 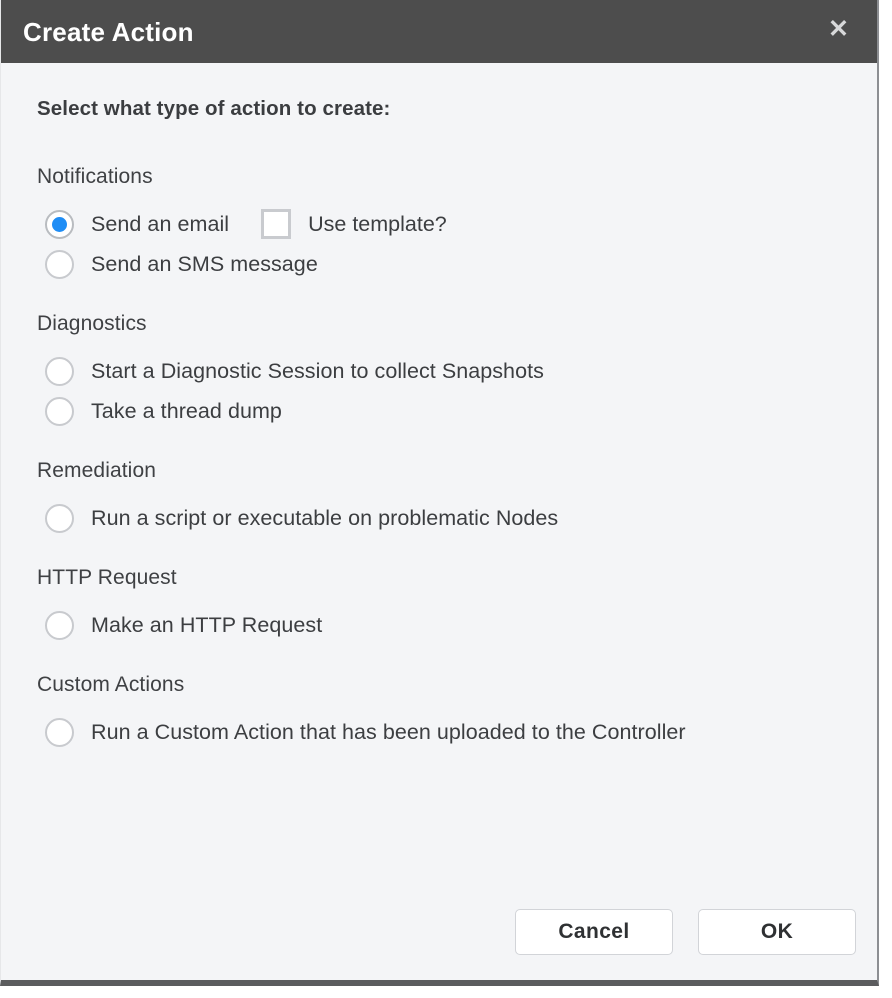 I want to click on dialog-titlebar: Create Action ✕, so click(x=439, y=31).